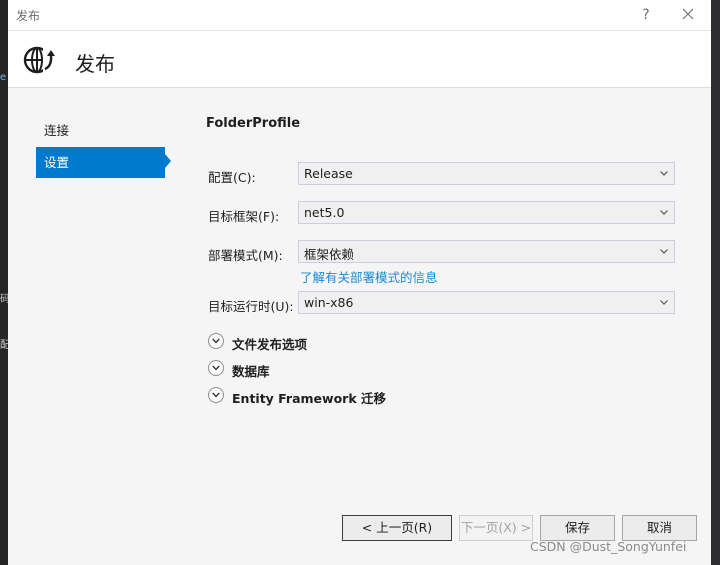  What do you see at coordinates (328, 173) in the screenshot?
I see `configuration-value: Release` at bounding box center [328, 173].